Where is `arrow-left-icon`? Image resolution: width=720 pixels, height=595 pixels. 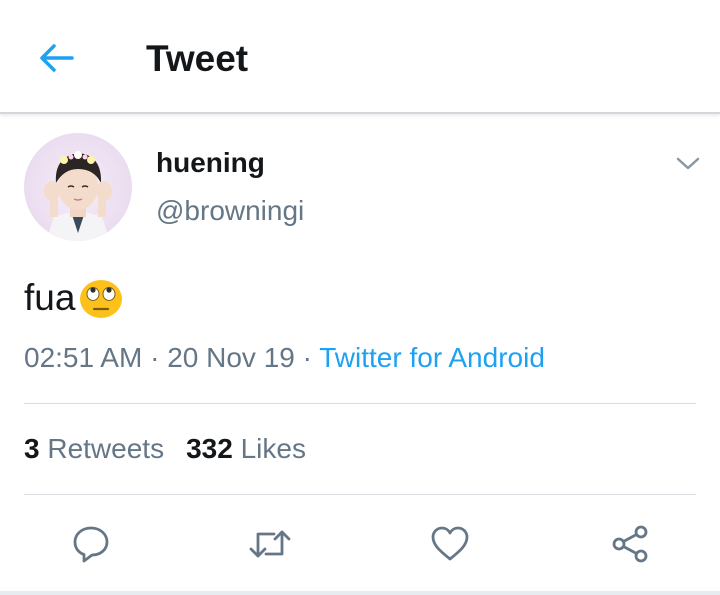
arrow-left-icon is located at coordinates (57, 58).